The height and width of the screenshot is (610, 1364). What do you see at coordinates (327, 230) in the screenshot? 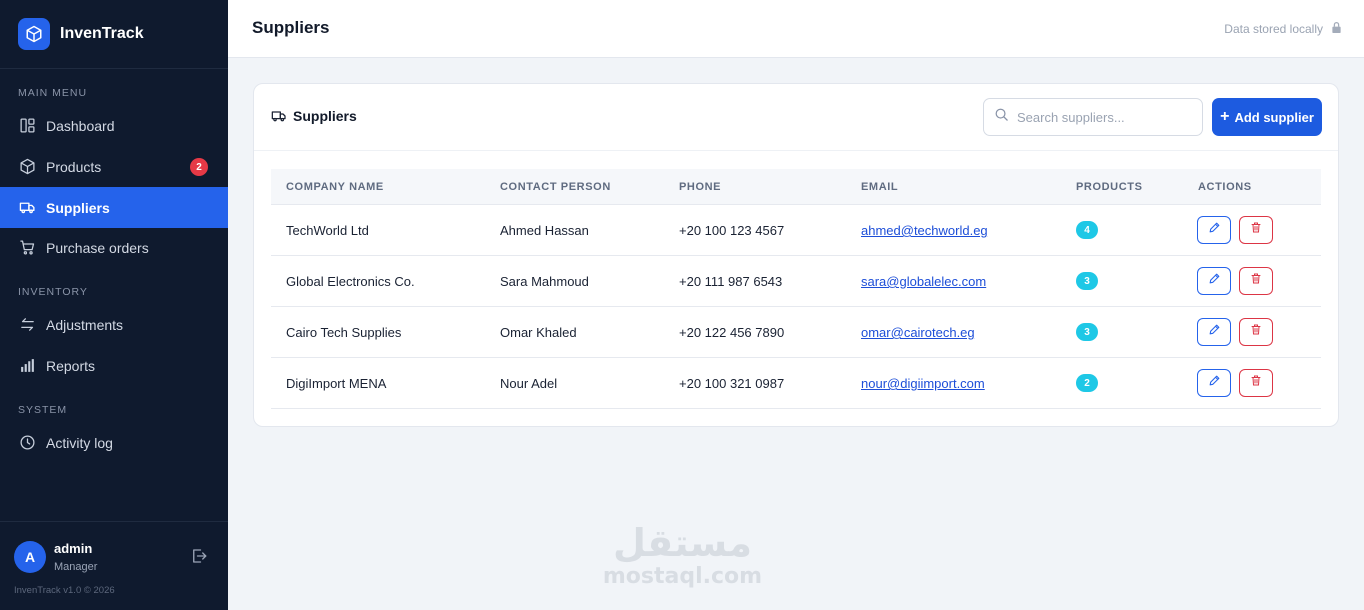
I see `company-name: TechWorld Ltd` at bounding box center [327, 230].